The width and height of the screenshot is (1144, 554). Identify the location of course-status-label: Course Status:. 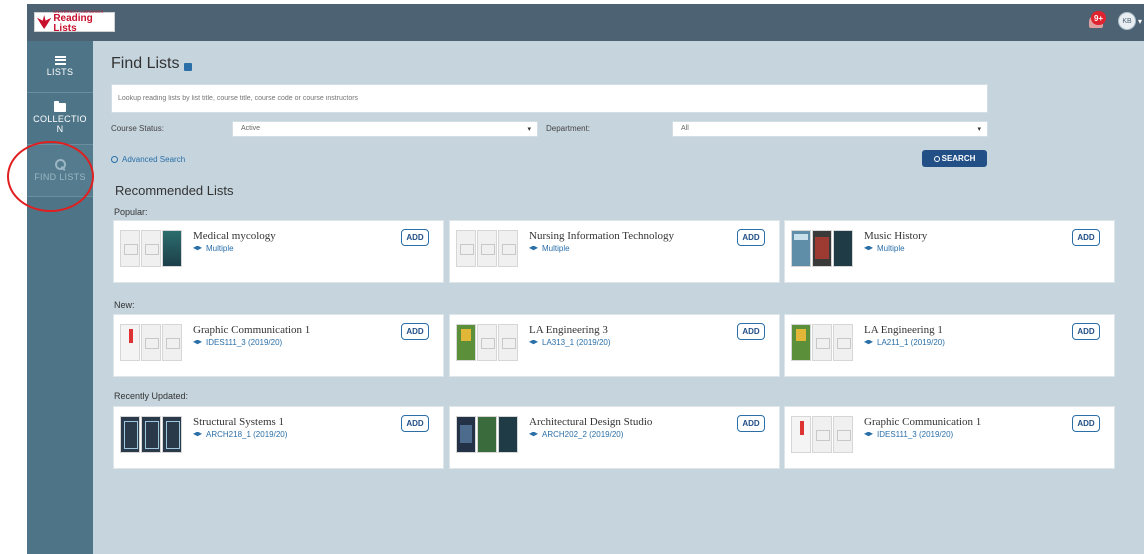
(137, 128).